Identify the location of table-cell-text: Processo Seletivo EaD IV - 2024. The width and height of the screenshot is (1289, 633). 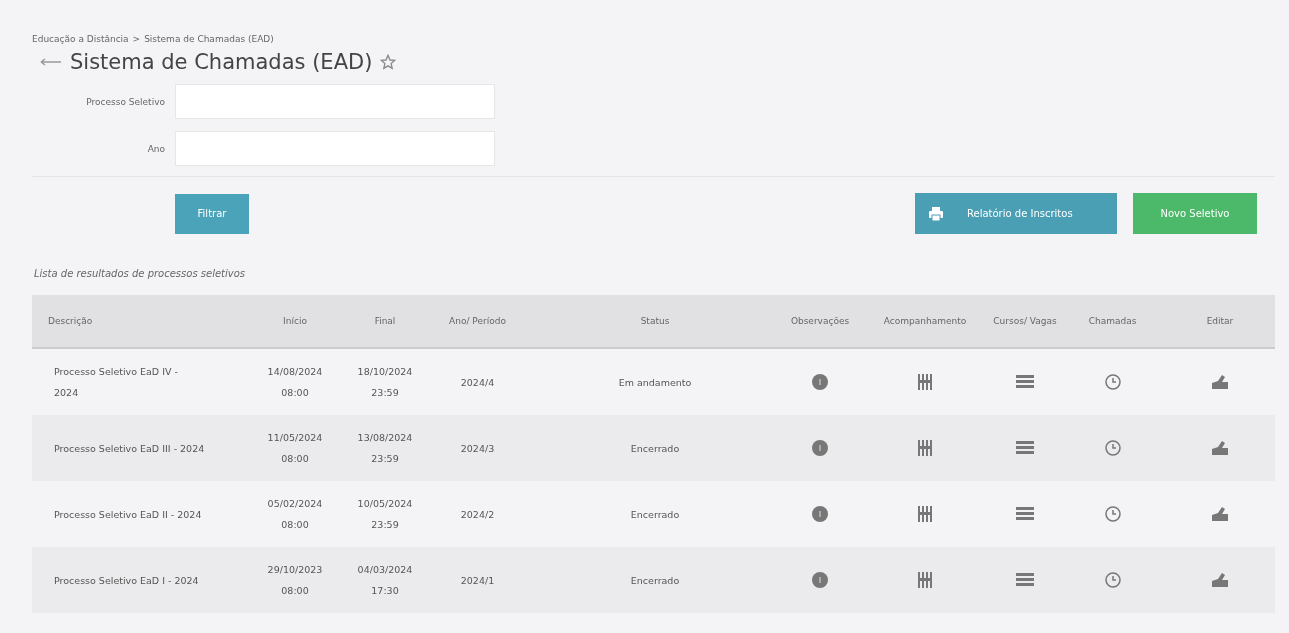
(116, 382).